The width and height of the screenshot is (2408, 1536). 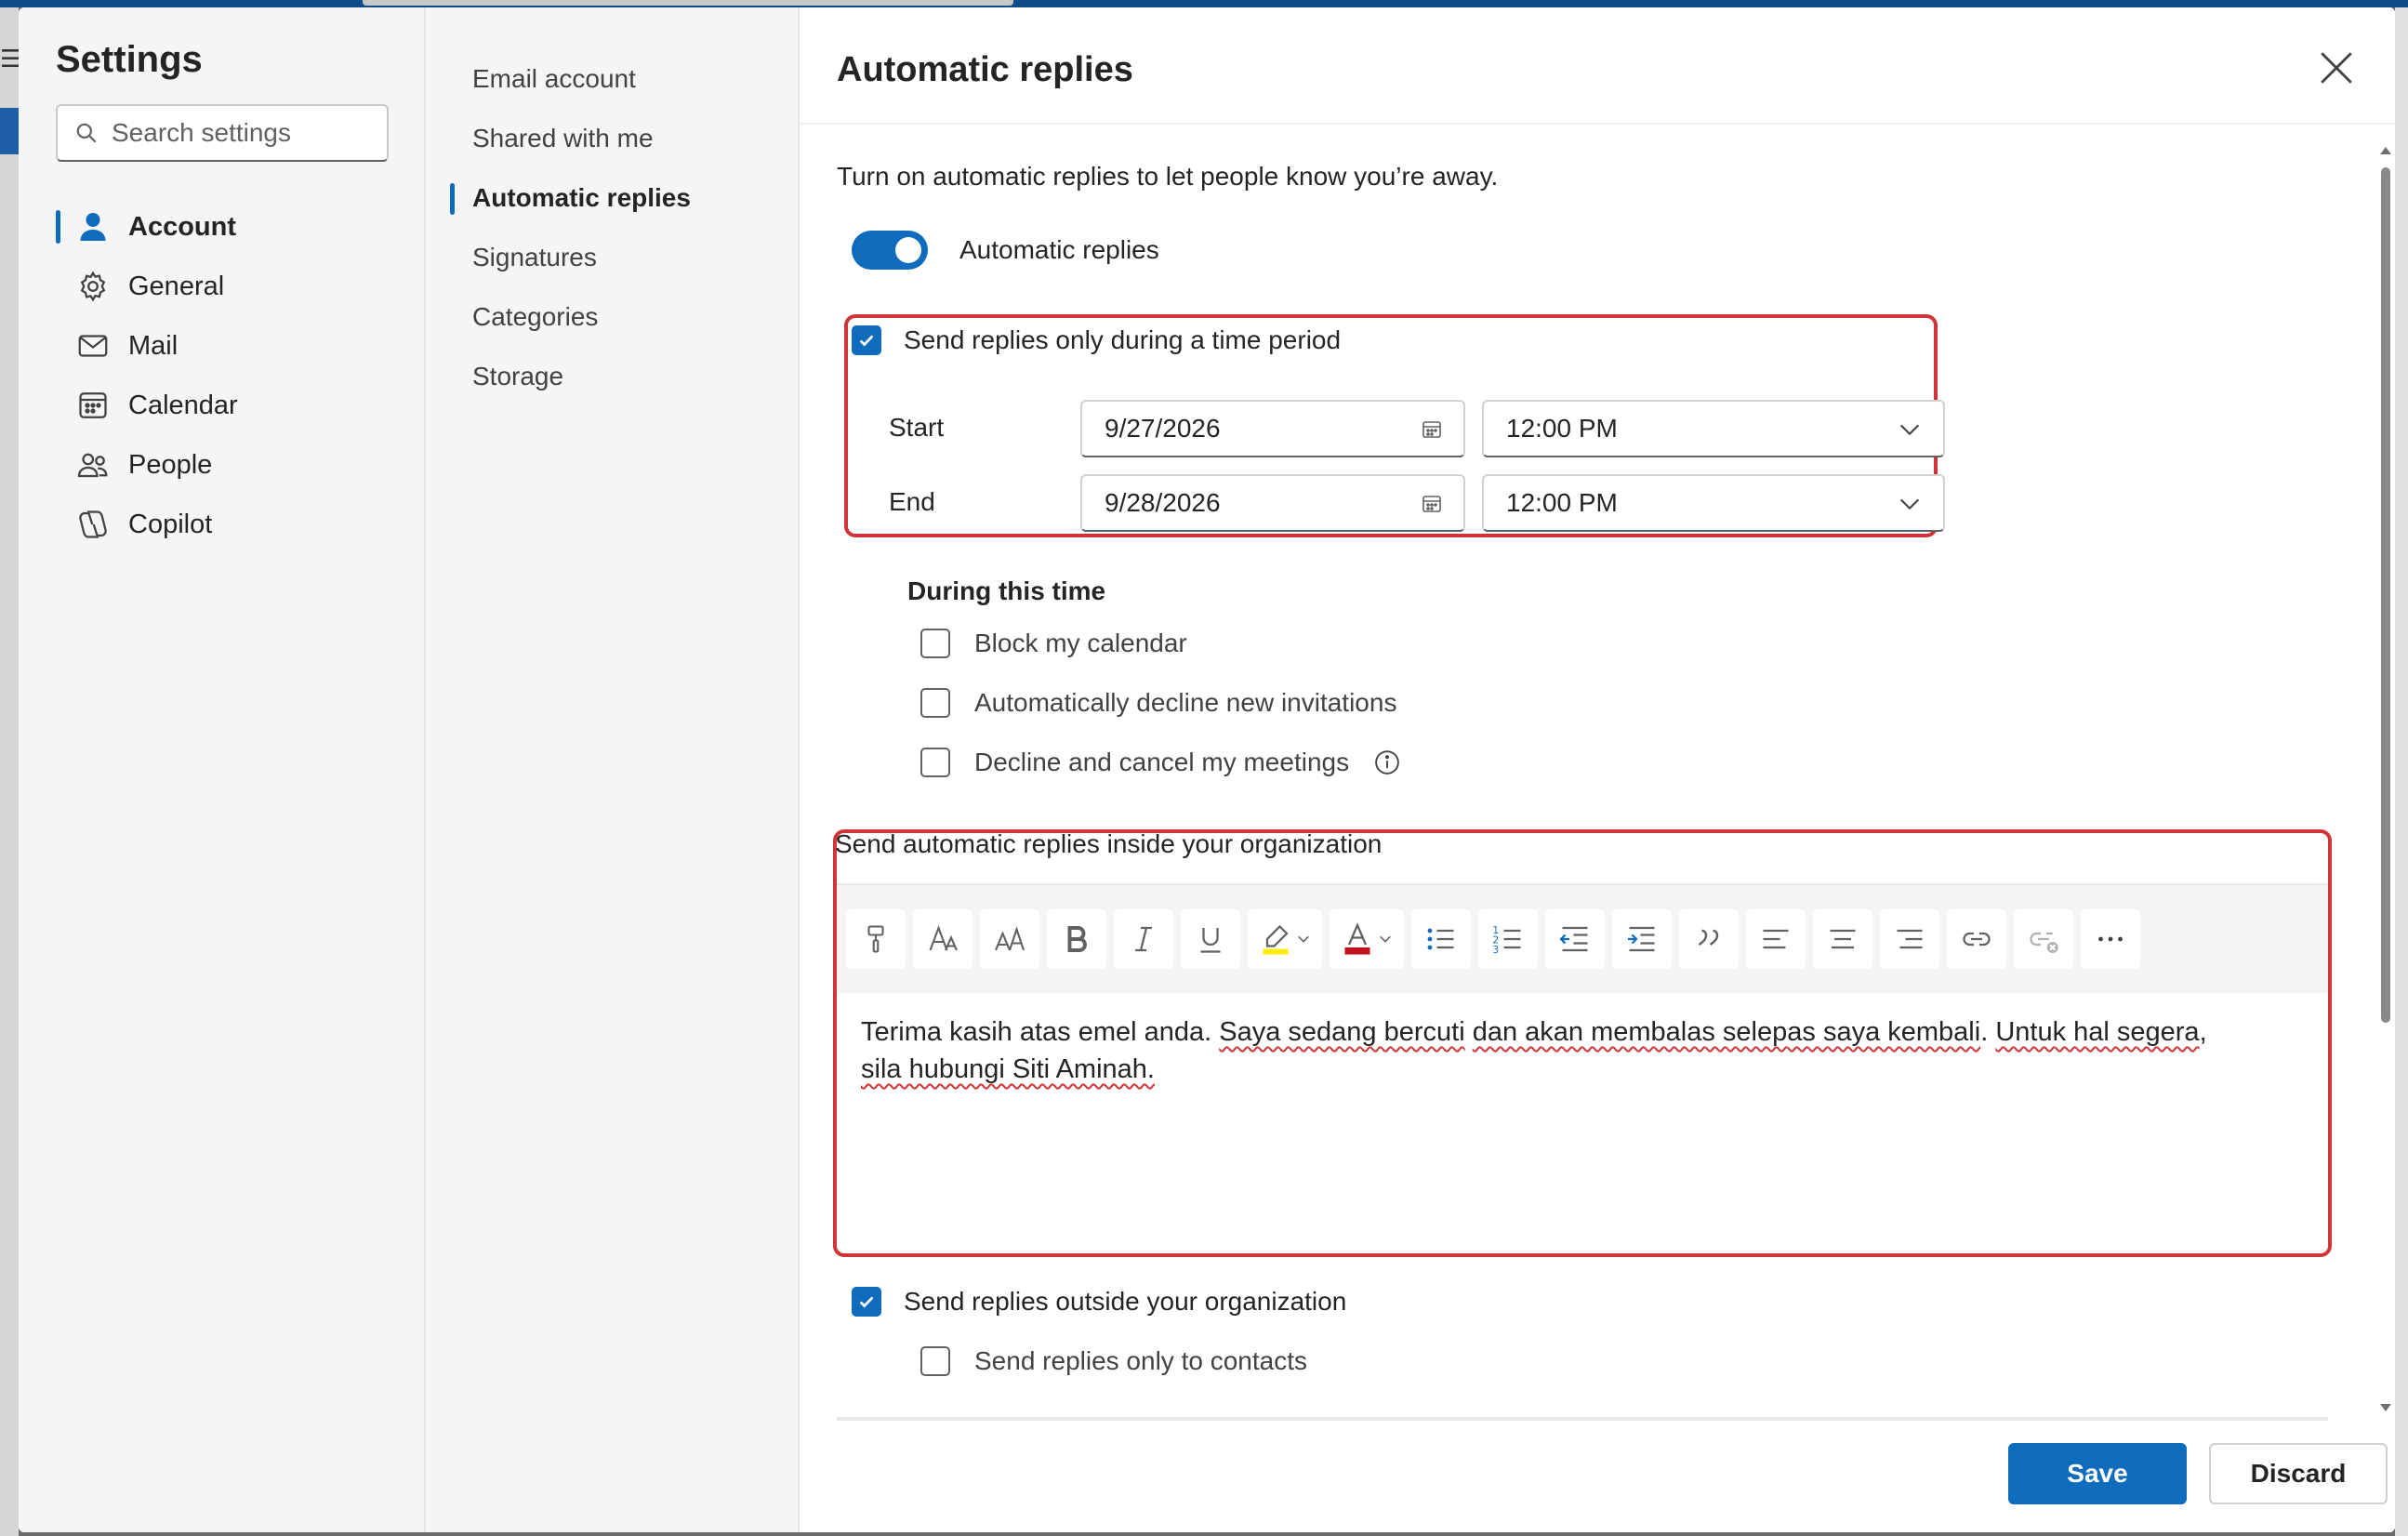 What do you see at coordinates (935, 703) in the screenshot?
I see `decline-invitations-checkbox` at bounding box center [935, 703].